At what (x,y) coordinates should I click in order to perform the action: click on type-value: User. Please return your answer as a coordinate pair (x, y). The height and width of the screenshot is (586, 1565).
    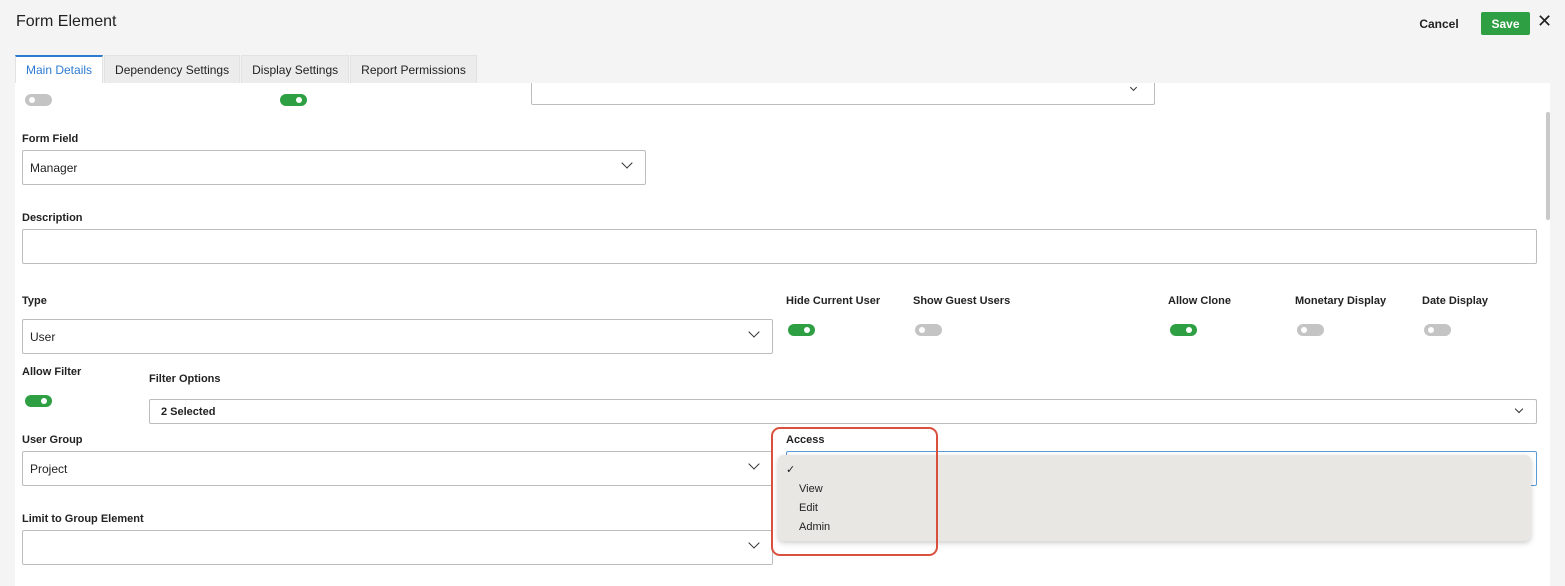
    Looking at the image, I should click on (43, 337).